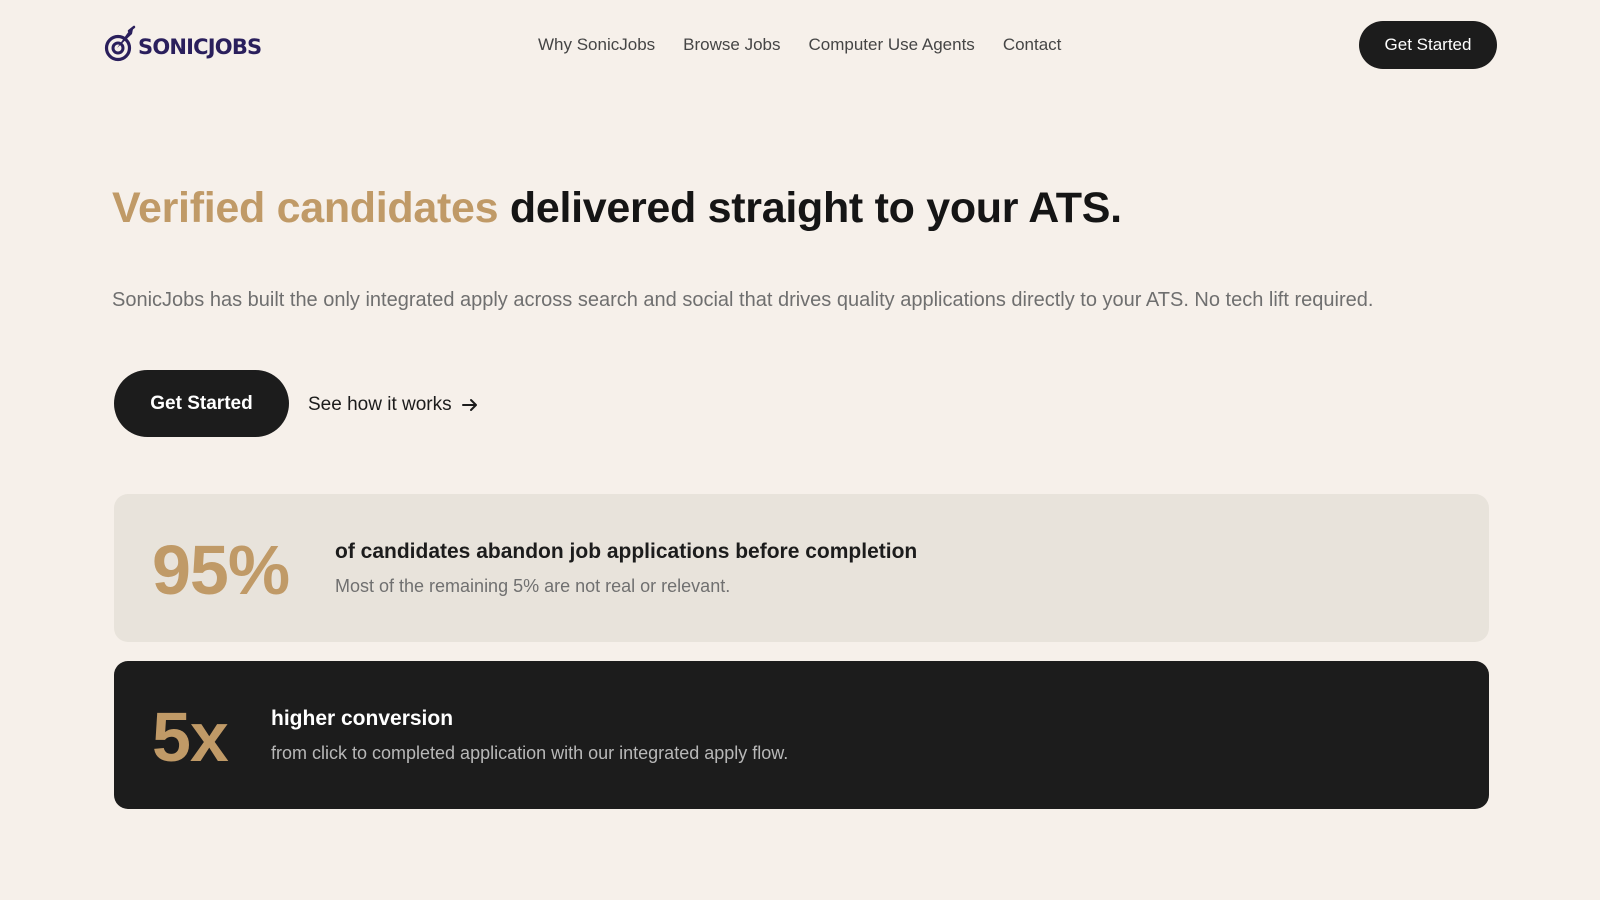  Describe the element at coordinates (120, 43) in the screenshot. I see `target-check-icon` at that location.